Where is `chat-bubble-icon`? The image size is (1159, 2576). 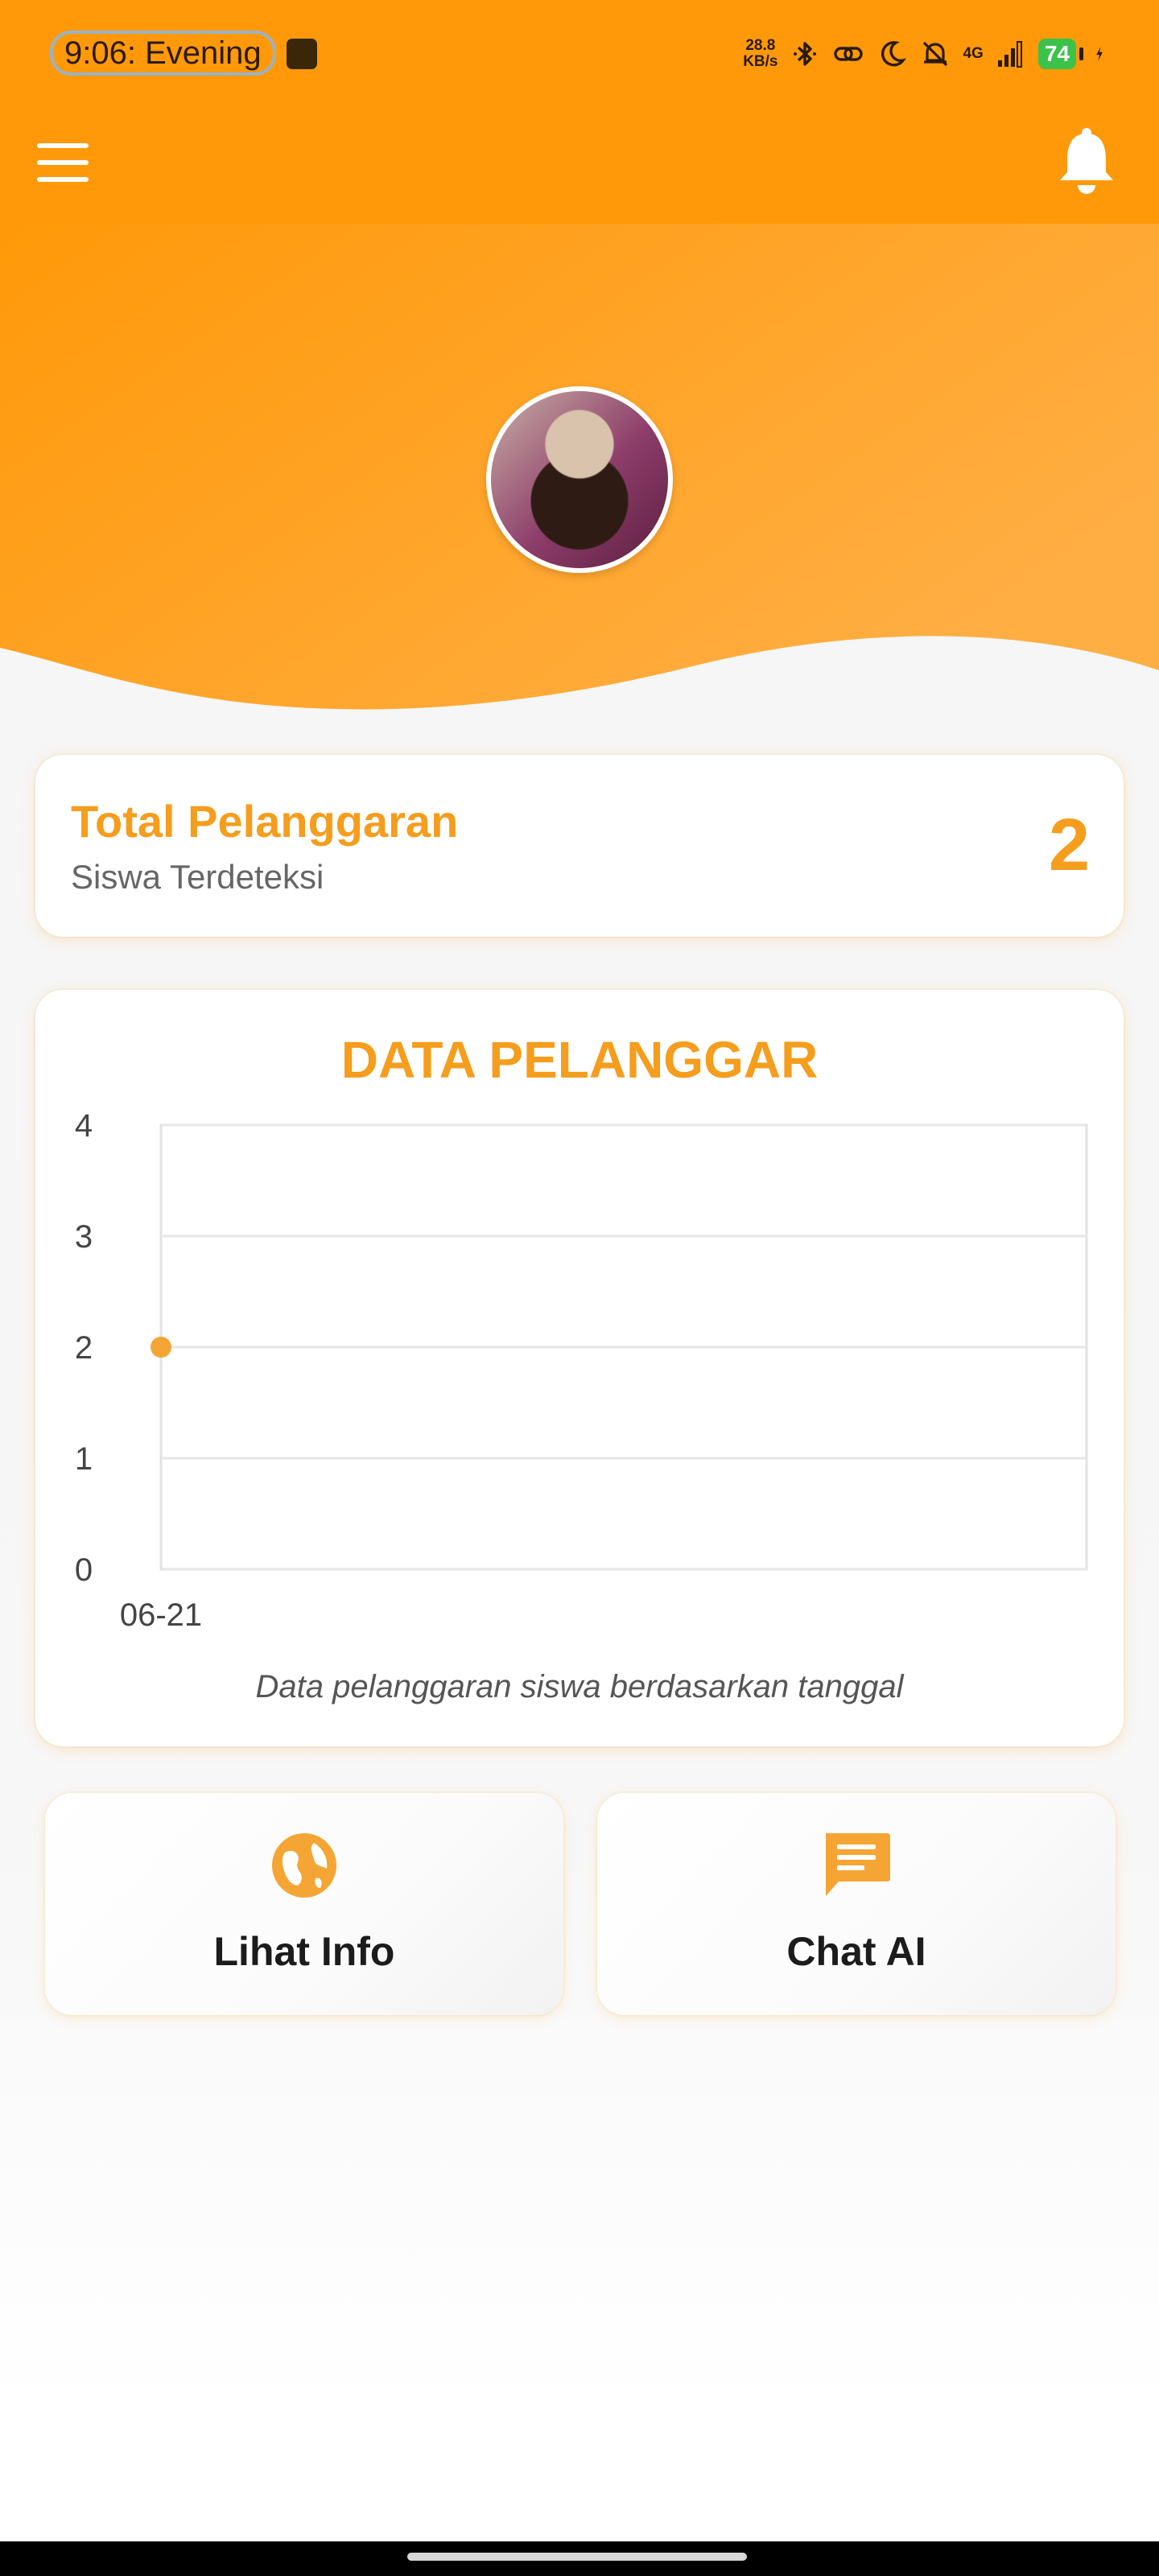 chat-bubble-icon is located at coordinates (858, 1864).